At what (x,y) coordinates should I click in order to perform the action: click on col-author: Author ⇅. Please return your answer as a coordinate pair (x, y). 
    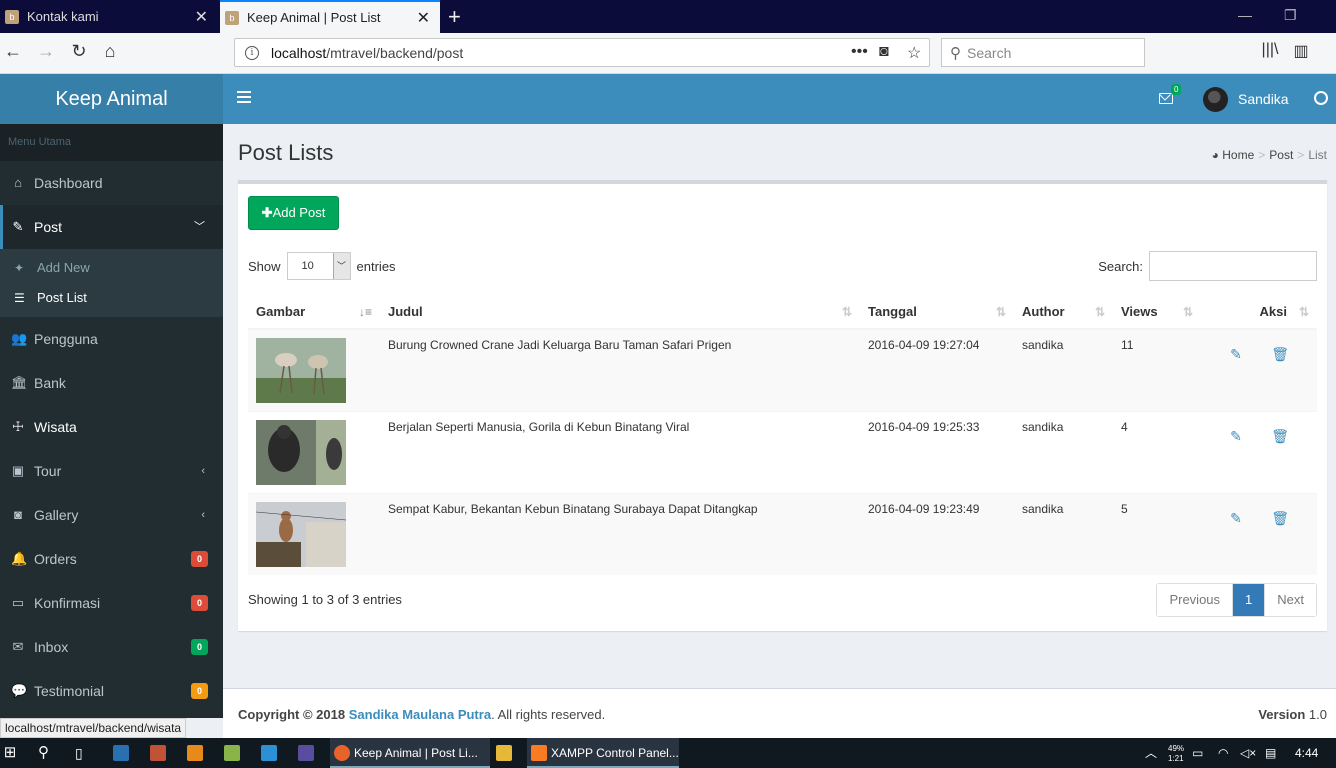
    Looking at the image, I should click on (1063, 312).